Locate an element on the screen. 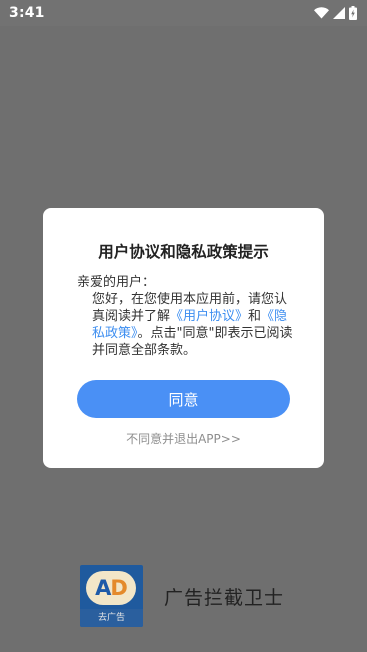 This screenshot has width=367, height=652. logo-letter-d: D is located at coordinates (118, 588).